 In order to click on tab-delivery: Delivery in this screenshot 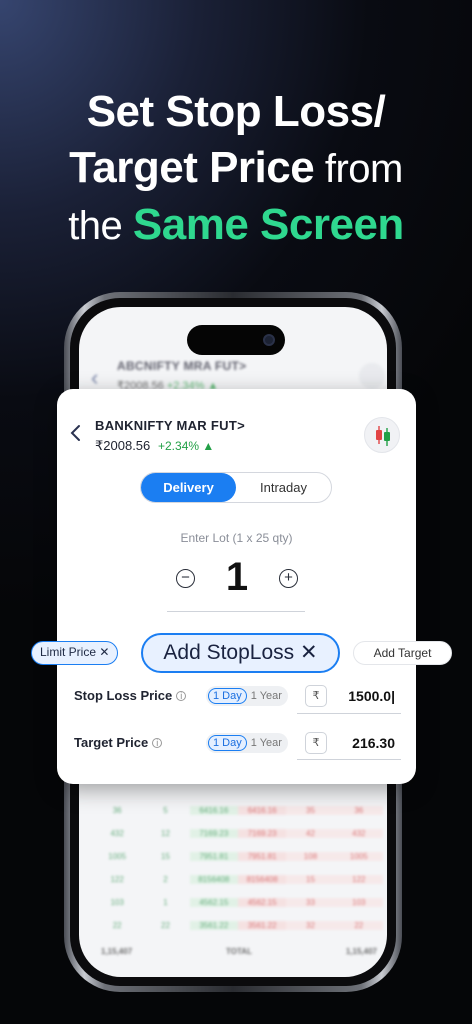, I will do `click(188, 487)`.